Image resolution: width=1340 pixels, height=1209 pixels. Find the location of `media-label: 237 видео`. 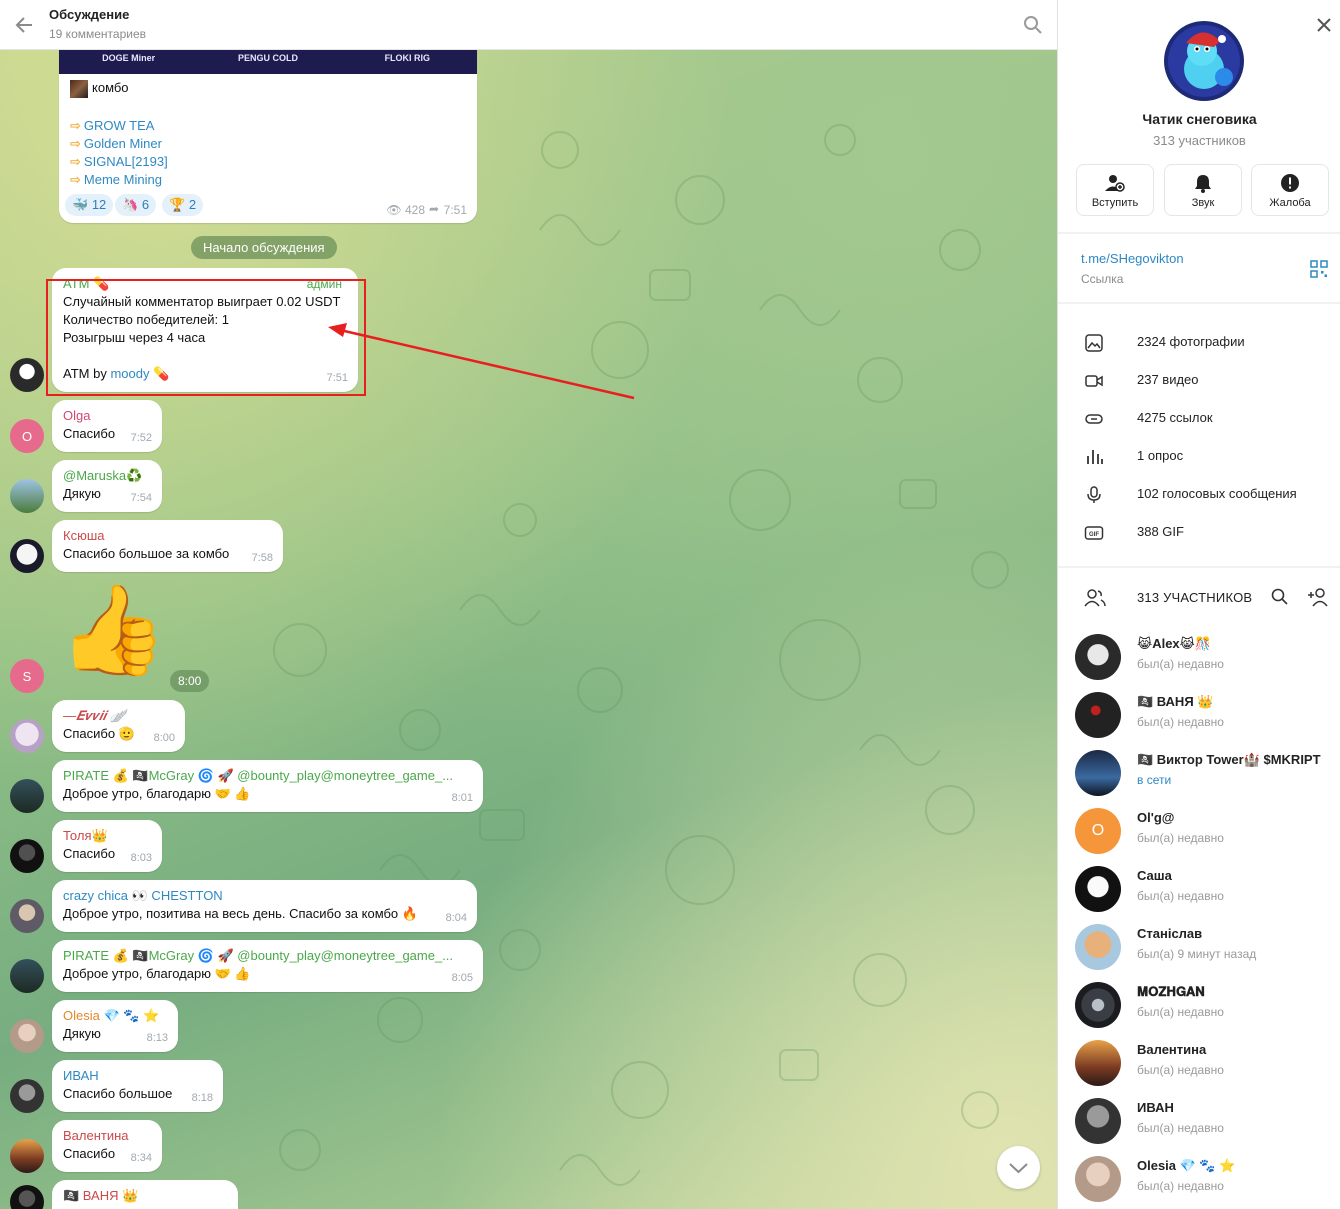

media-label: 237 видео is located at coordinates (1168, 379).